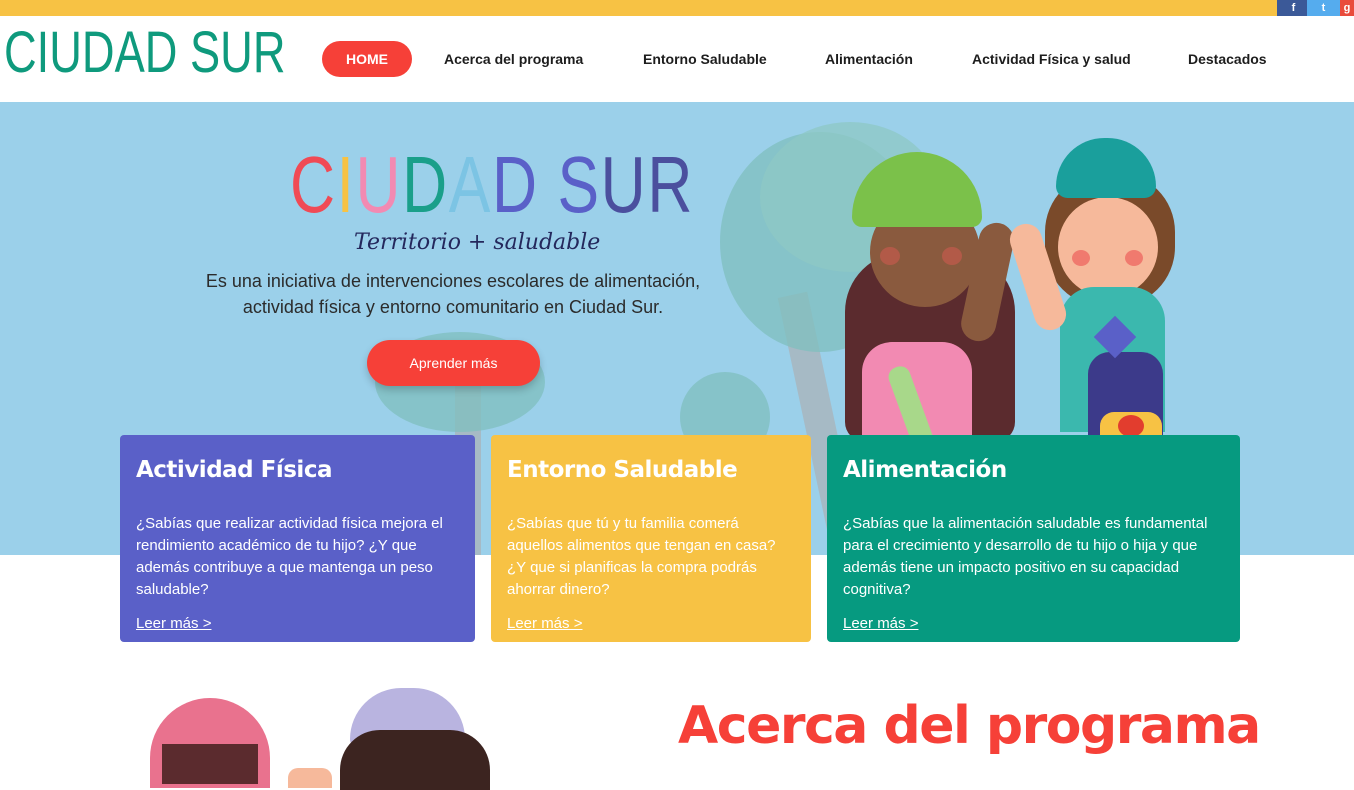 This screenshot has width=1354, height=790. Describe the element at coordinates (477, 242) in the screenshot. I see `hero-subtitle: Territorio + saludable` at that location.